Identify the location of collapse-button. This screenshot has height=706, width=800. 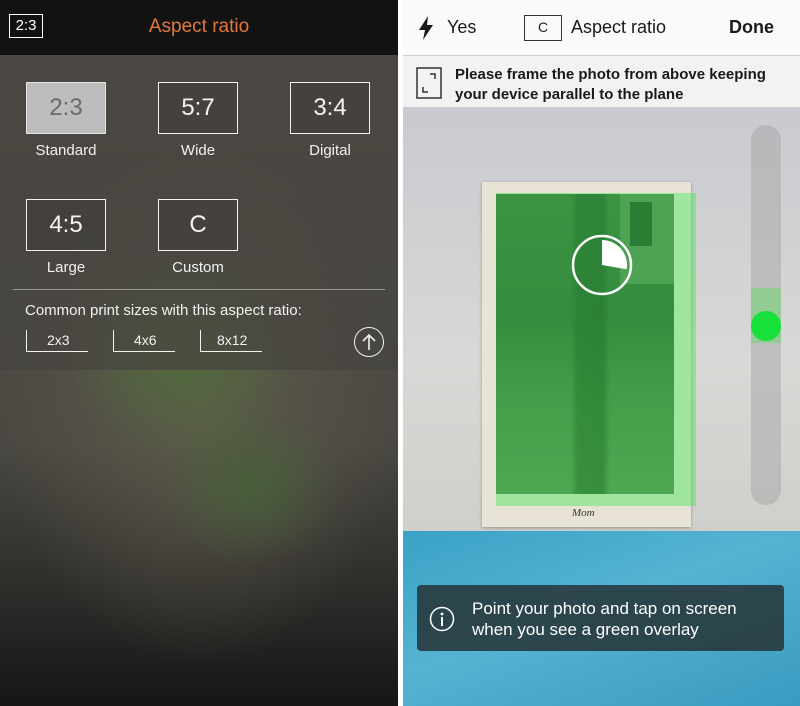
(369, 342).